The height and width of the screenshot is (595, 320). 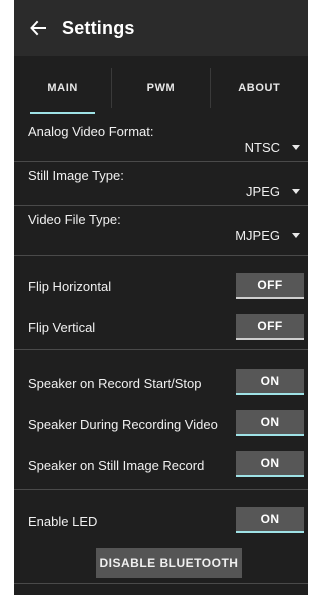 I want to click on flip-vertical-label: Flip Vertical, so click(x=62, y=327).